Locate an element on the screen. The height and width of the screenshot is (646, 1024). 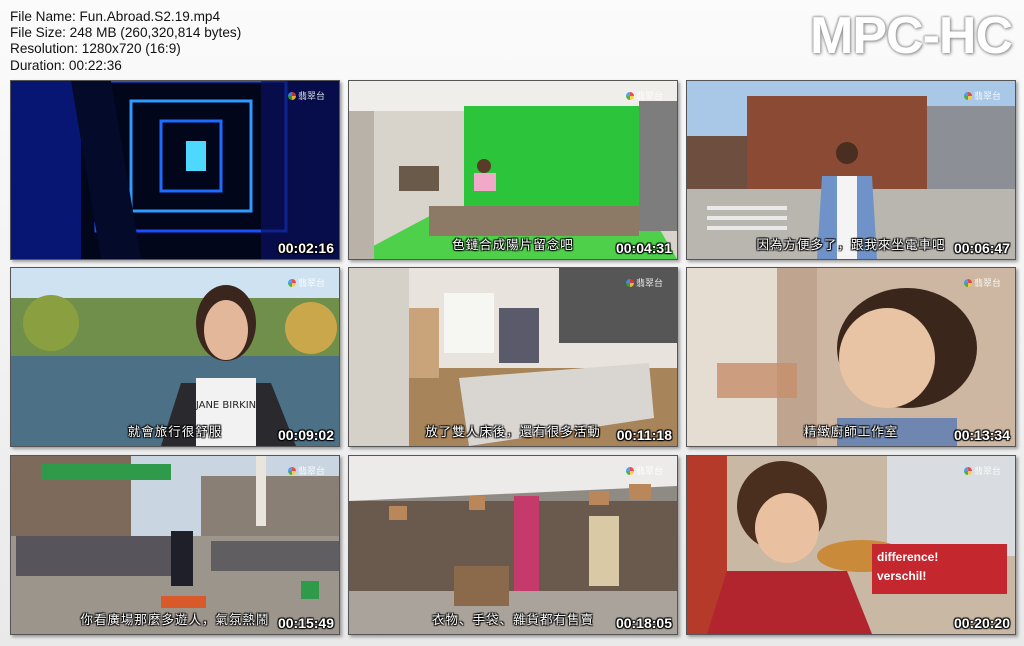
file-size: File Size: 248 MB (260,320,814 bytes) is located at coordinates (126, 33).